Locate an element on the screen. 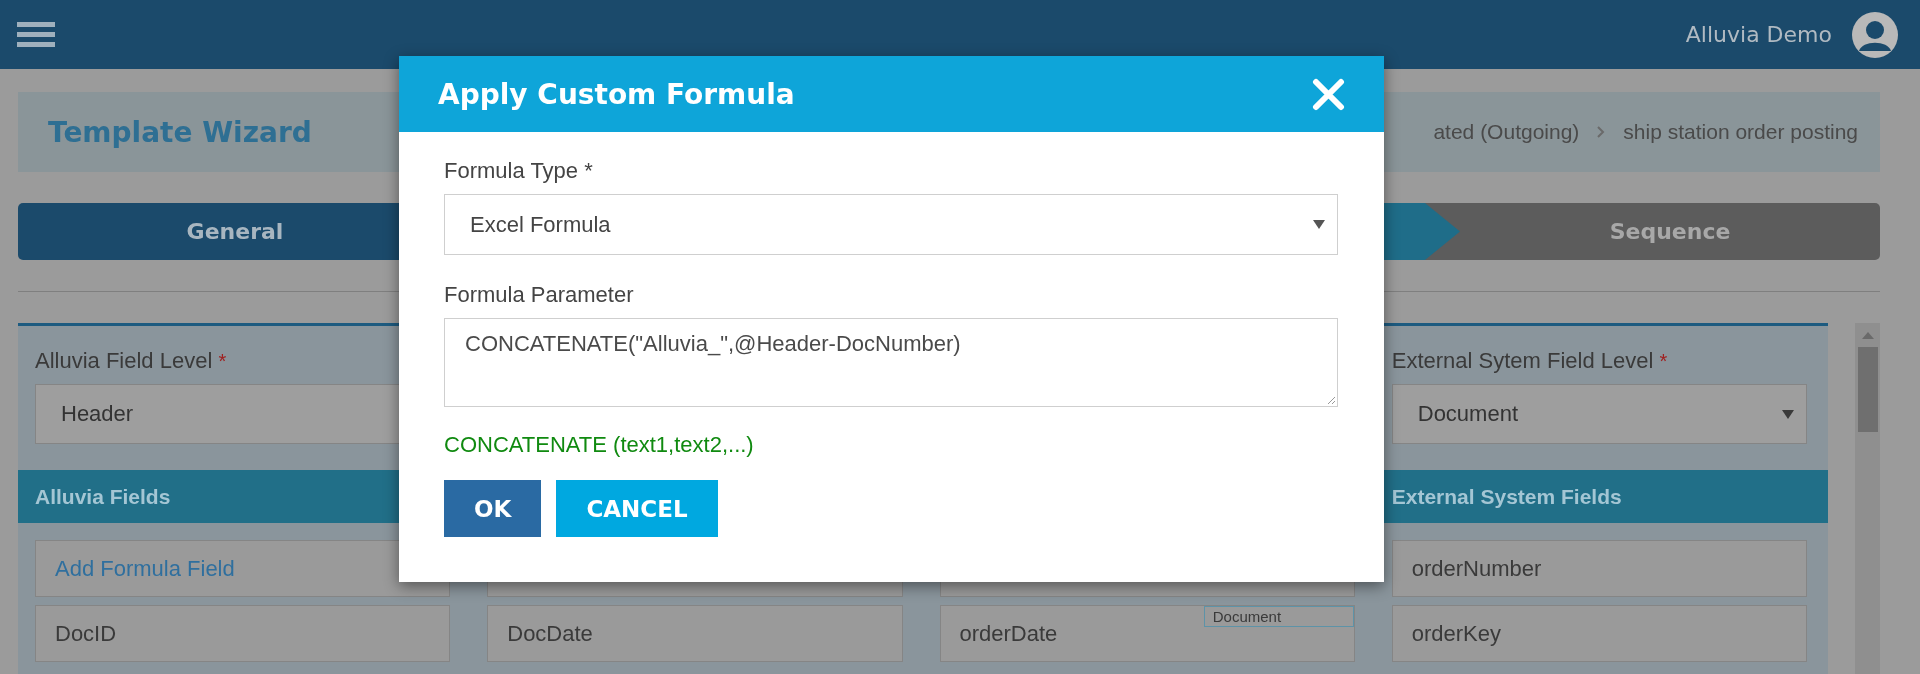  dialog-title: Apply Custom Formula is located at coordinates (616, 94).